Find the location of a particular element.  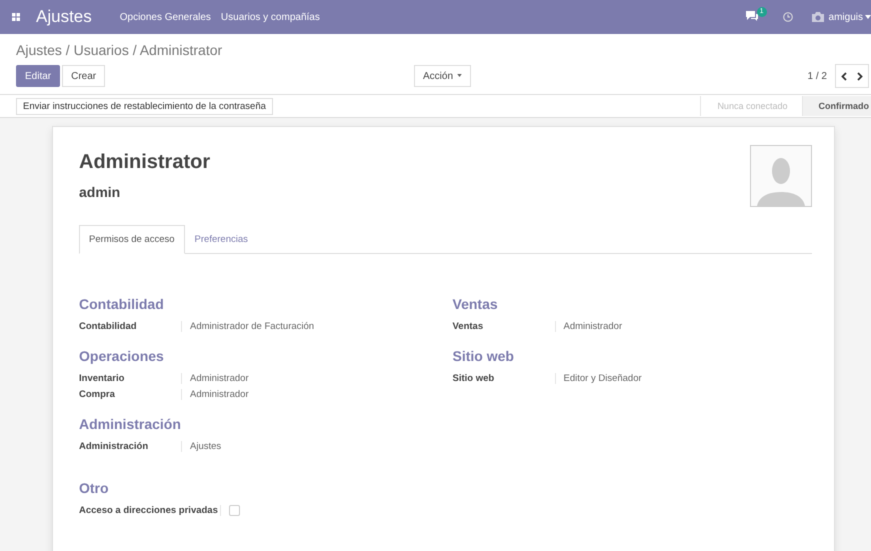

field-label: Contabilidad is located at coordinates (130, 326).